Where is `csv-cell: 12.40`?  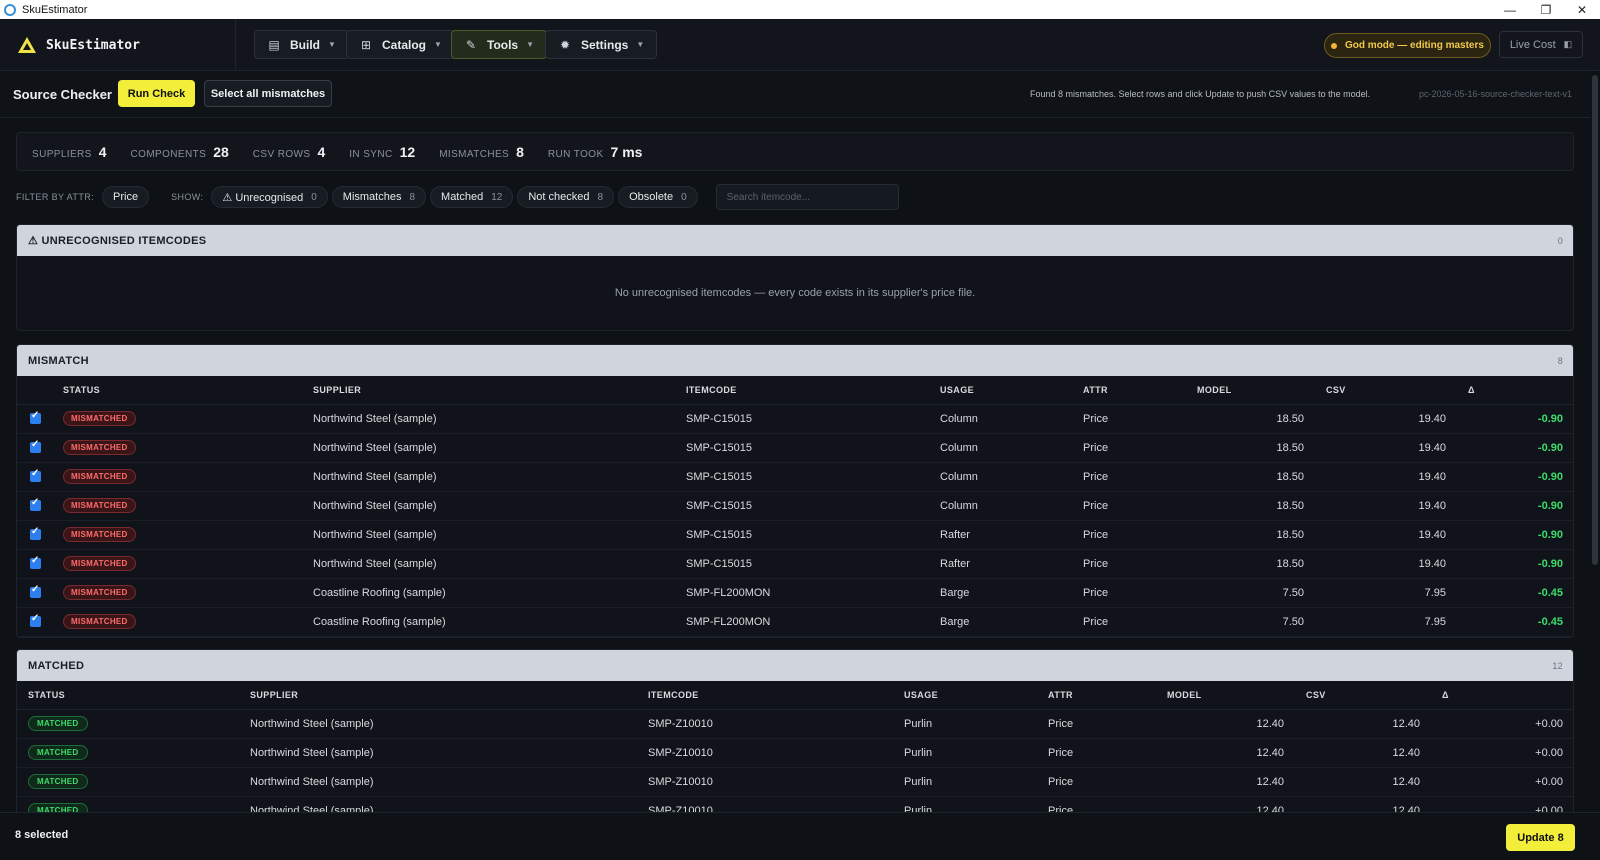
csv-cell: 12.40 is located at coordinates (1374, 724).